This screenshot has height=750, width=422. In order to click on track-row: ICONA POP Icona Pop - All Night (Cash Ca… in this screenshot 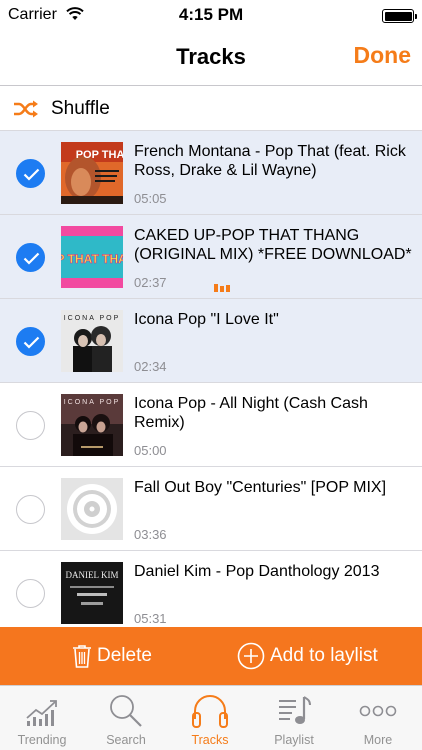, I will do `click(211, 425)`.